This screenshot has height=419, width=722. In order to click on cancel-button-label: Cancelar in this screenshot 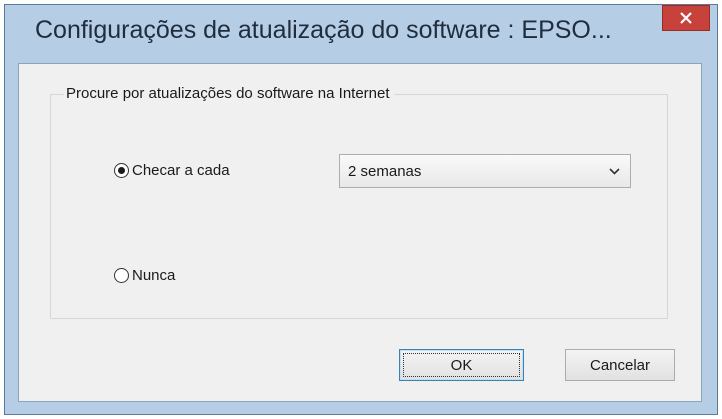, I will do `click(620, 365)`.